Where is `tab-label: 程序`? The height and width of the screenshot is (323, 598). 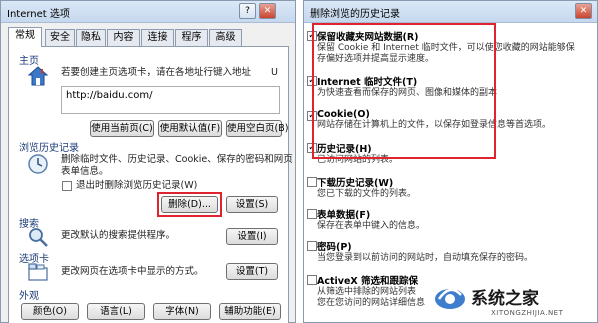
tab-label: 程序 is located at coordinates (191, 37).